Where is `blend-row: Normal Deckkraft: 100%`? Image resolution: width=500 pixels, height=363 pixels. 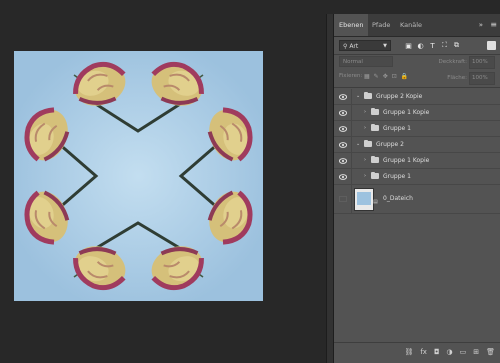
blend-row: Normal Deckkraft: 100% is located at coordinates (417, 62).